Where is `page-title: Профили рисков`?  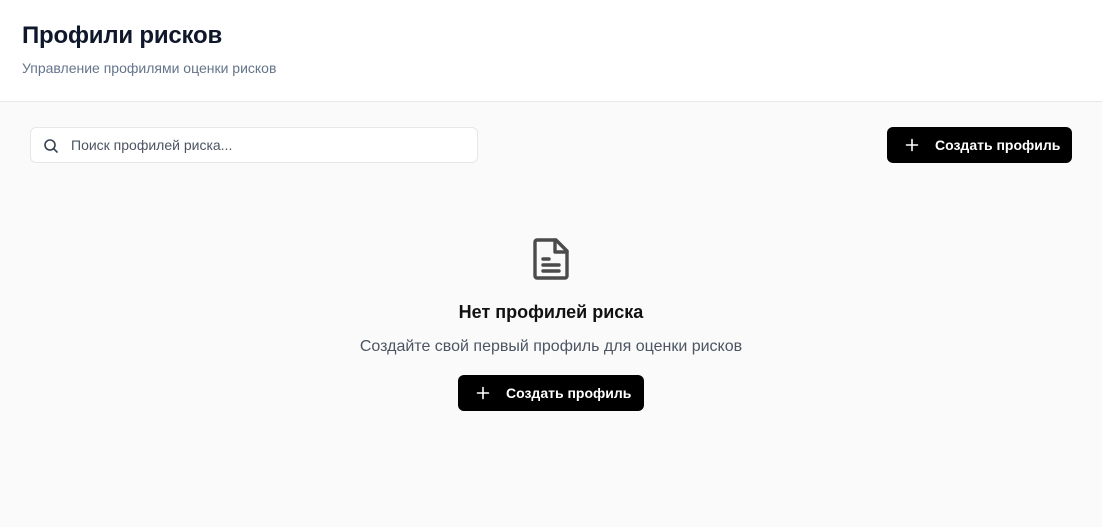 page-title: Профили рисков is located at coordinates (122, 35).